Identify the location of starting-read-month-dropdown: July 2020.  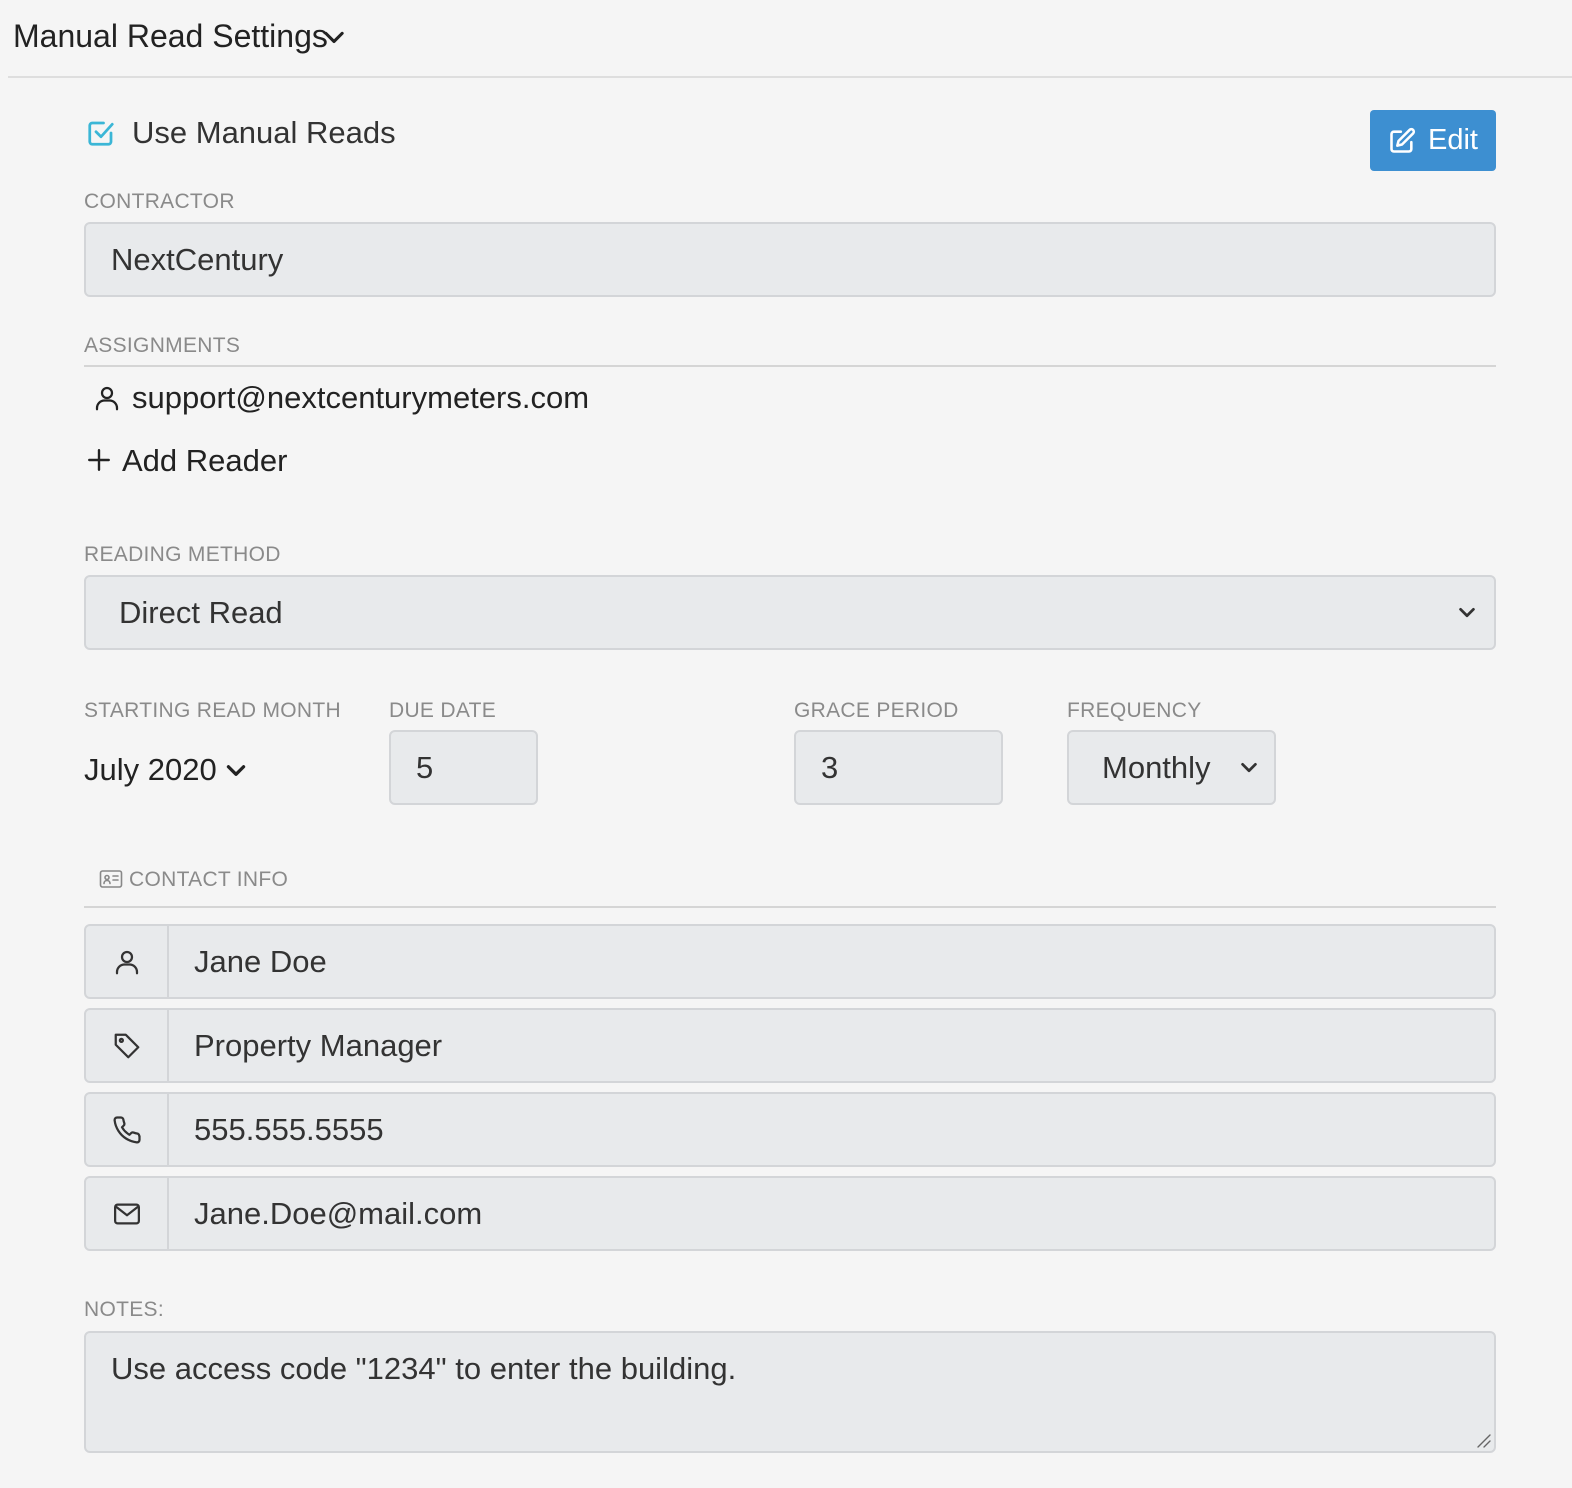
(166, 770).